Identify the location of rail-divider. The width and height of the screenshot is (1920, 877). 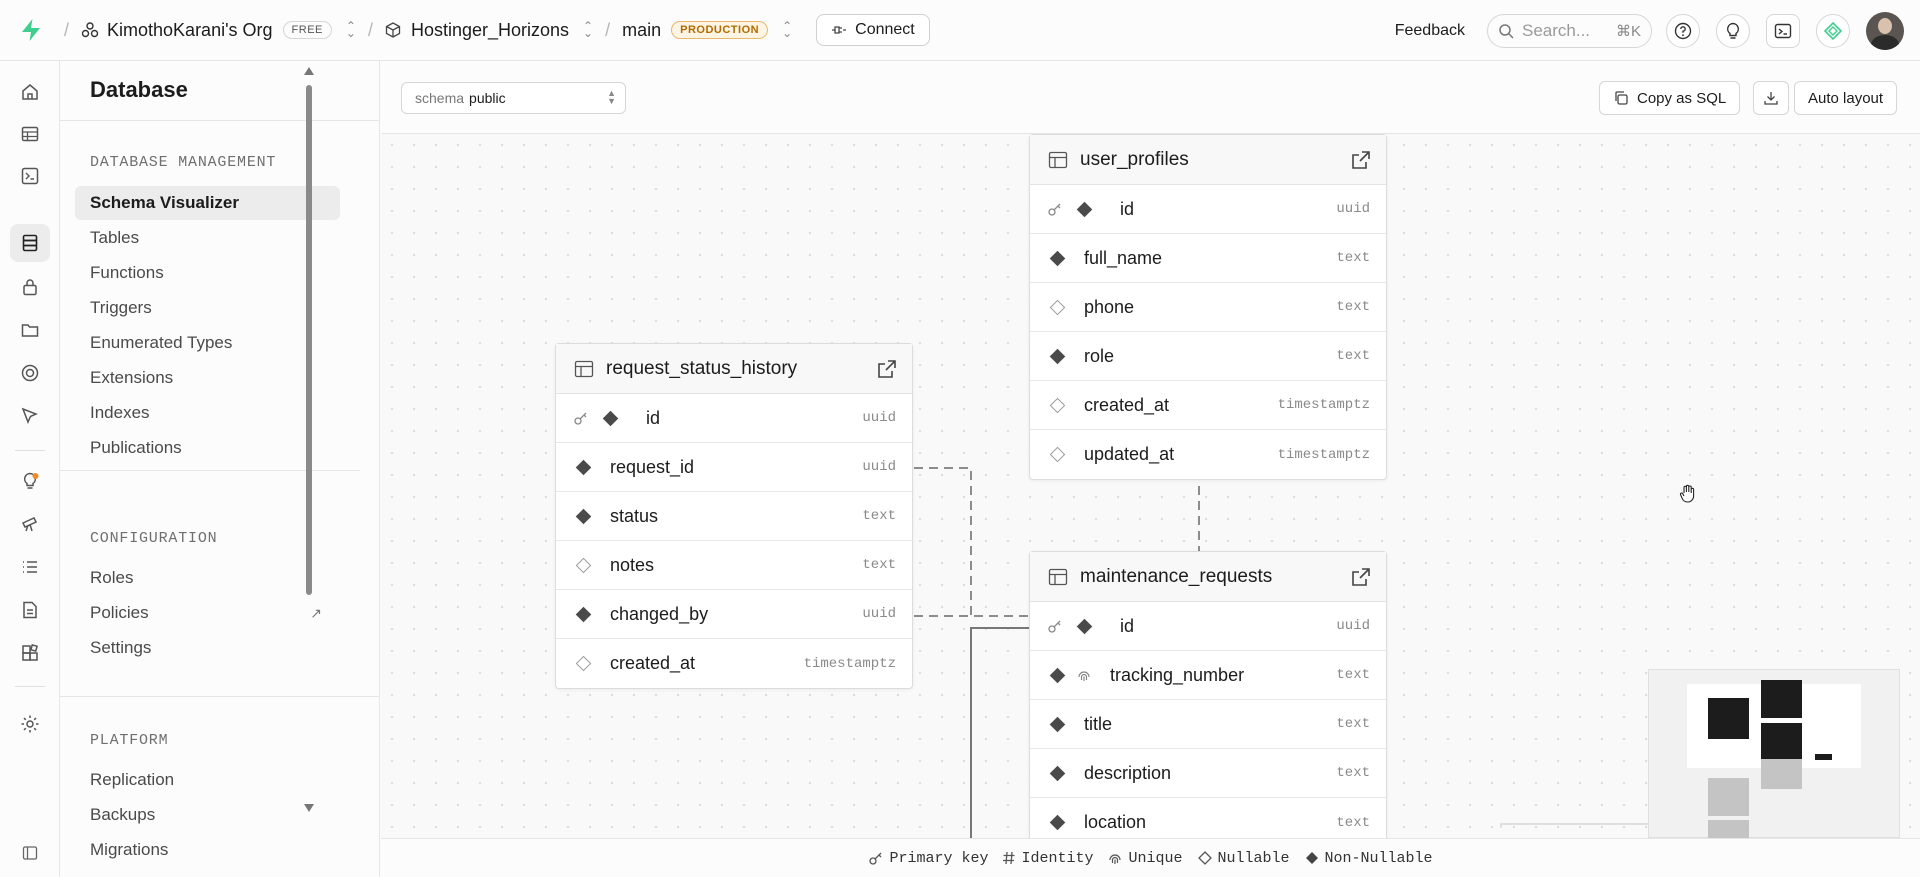
(30, 450).